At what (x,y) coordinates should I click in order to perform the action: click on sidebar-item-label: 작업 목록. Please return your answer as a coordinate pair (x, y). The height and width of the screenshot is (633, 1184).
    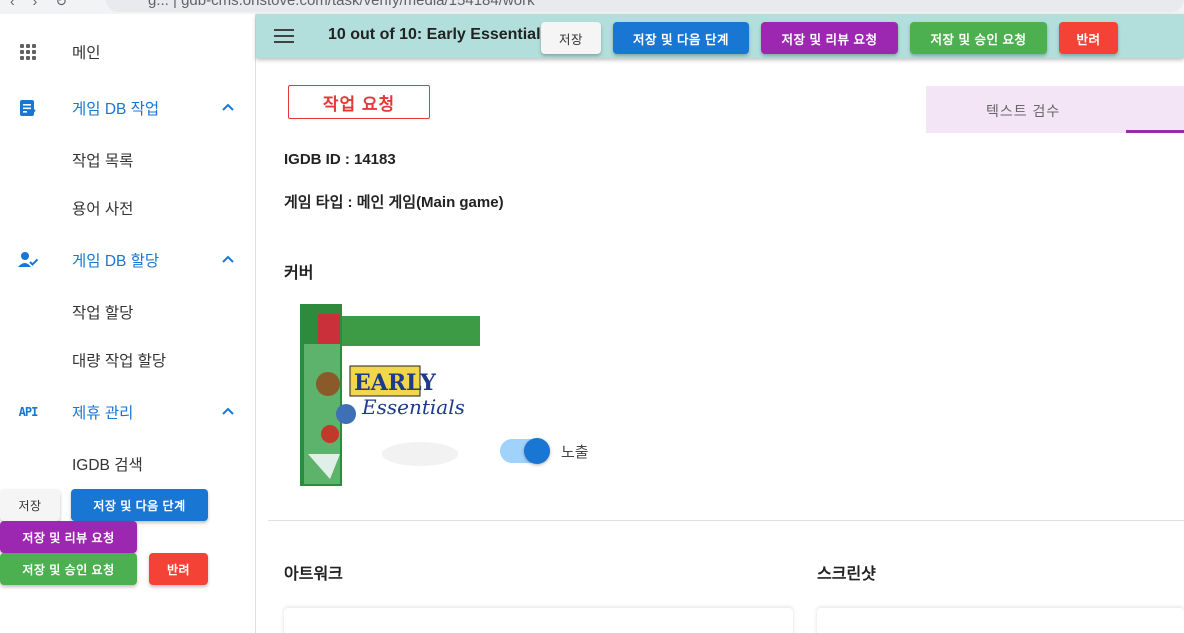
    Looking at the image, I should click on (103, 161).